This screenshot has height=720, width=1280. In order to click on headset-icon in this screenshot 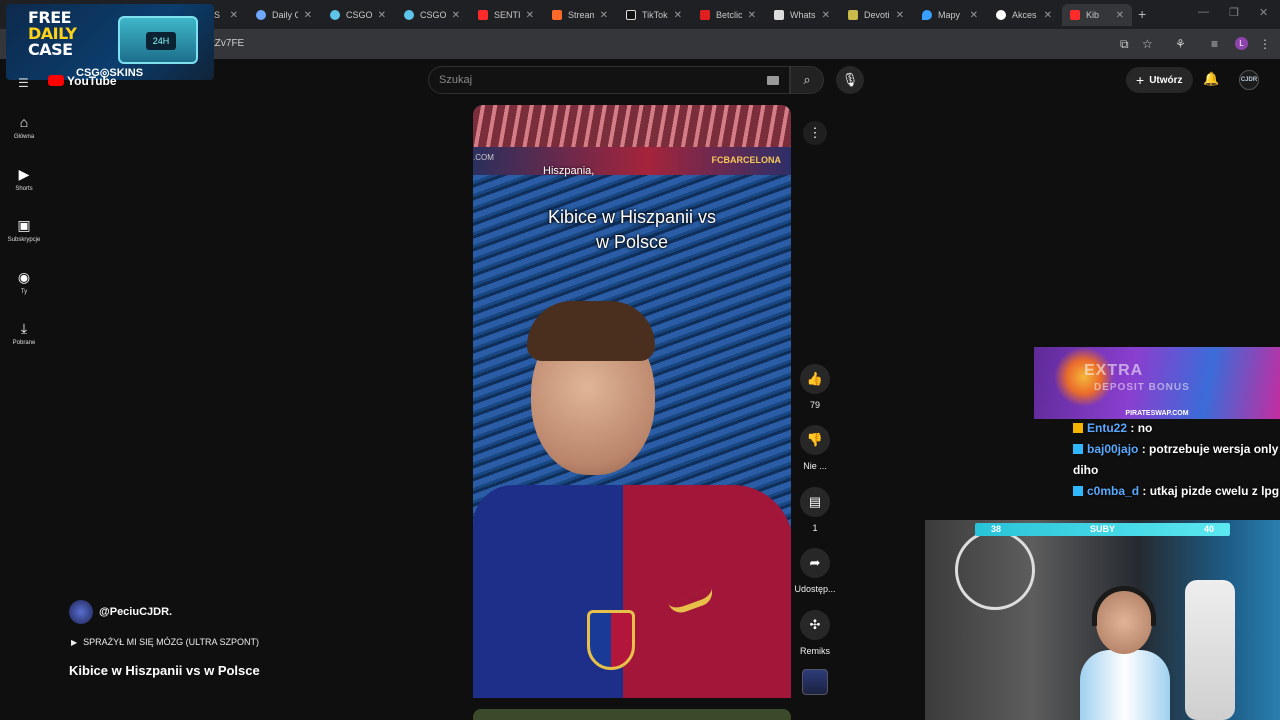, I will do `click(1124, 606)`.